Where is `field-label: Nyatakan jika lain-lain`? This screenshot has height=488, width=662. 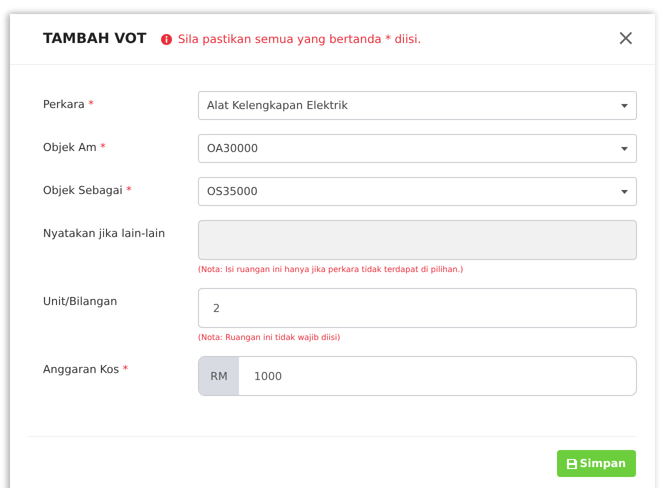 field-label: Nyatakan jika lain-lain is located at coordinates (104, 233).